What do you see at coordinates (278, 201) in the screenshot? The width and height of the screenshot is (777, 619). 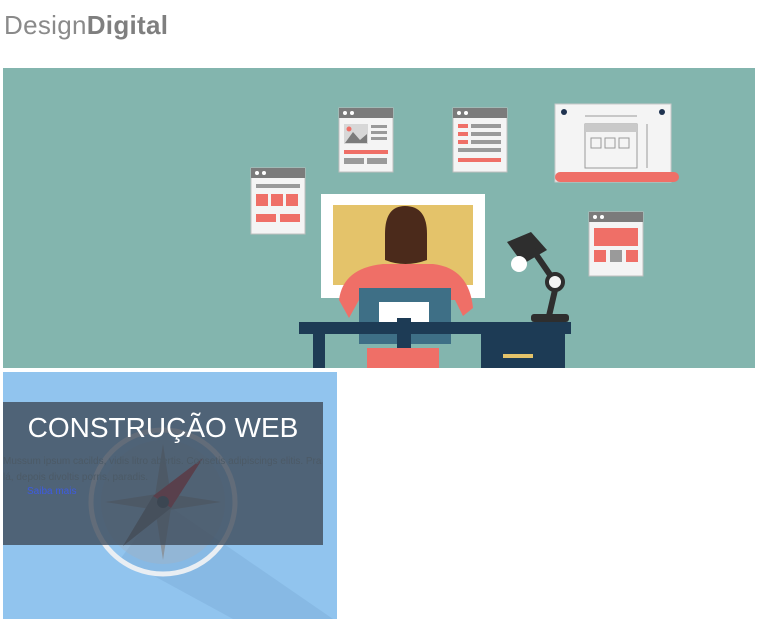 I see `wireframe-card-icon` at bounding box center [278, 201].